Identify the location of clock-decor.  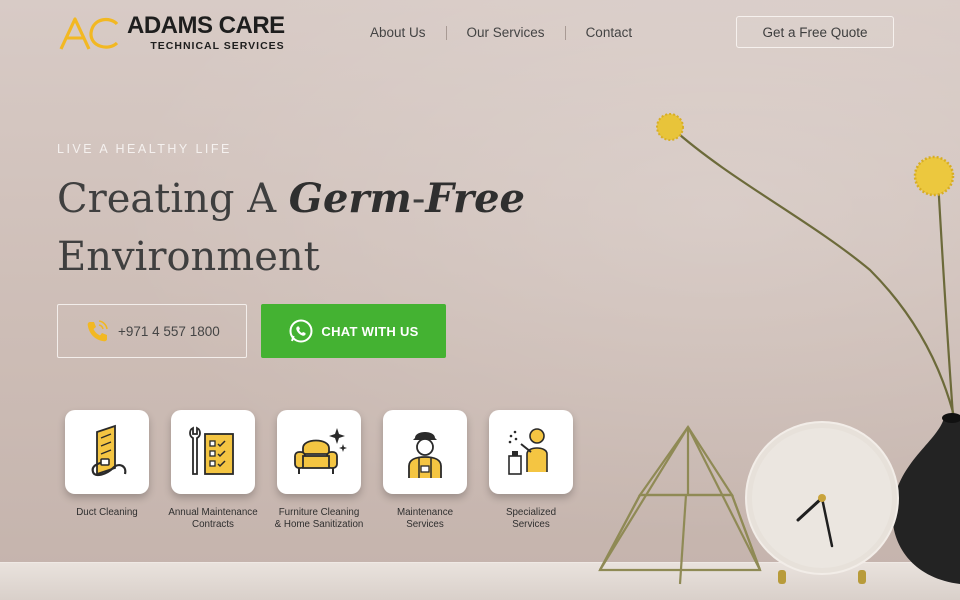
(822, 502).